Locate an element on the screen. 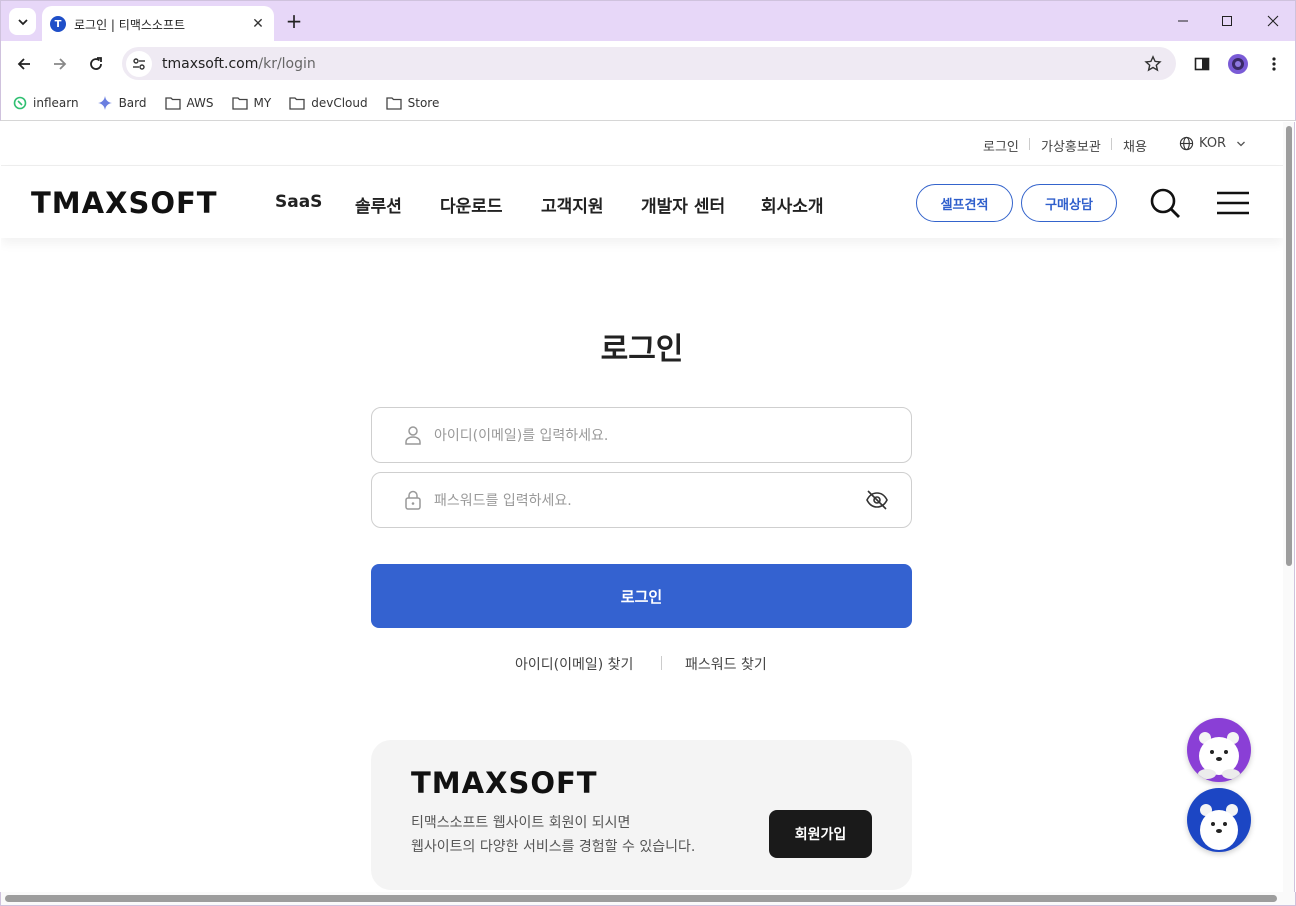 The height and width of the screenshot is (906, 1296). chatbot-bear-blue-button is located at coordinates (1219, 820).